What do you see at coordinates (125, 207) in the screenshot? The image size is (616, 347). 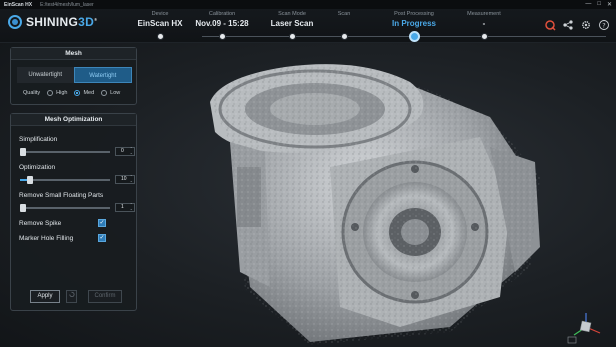 I see `floating-parts-spinbox: 1` at bounding box center [125, 207].